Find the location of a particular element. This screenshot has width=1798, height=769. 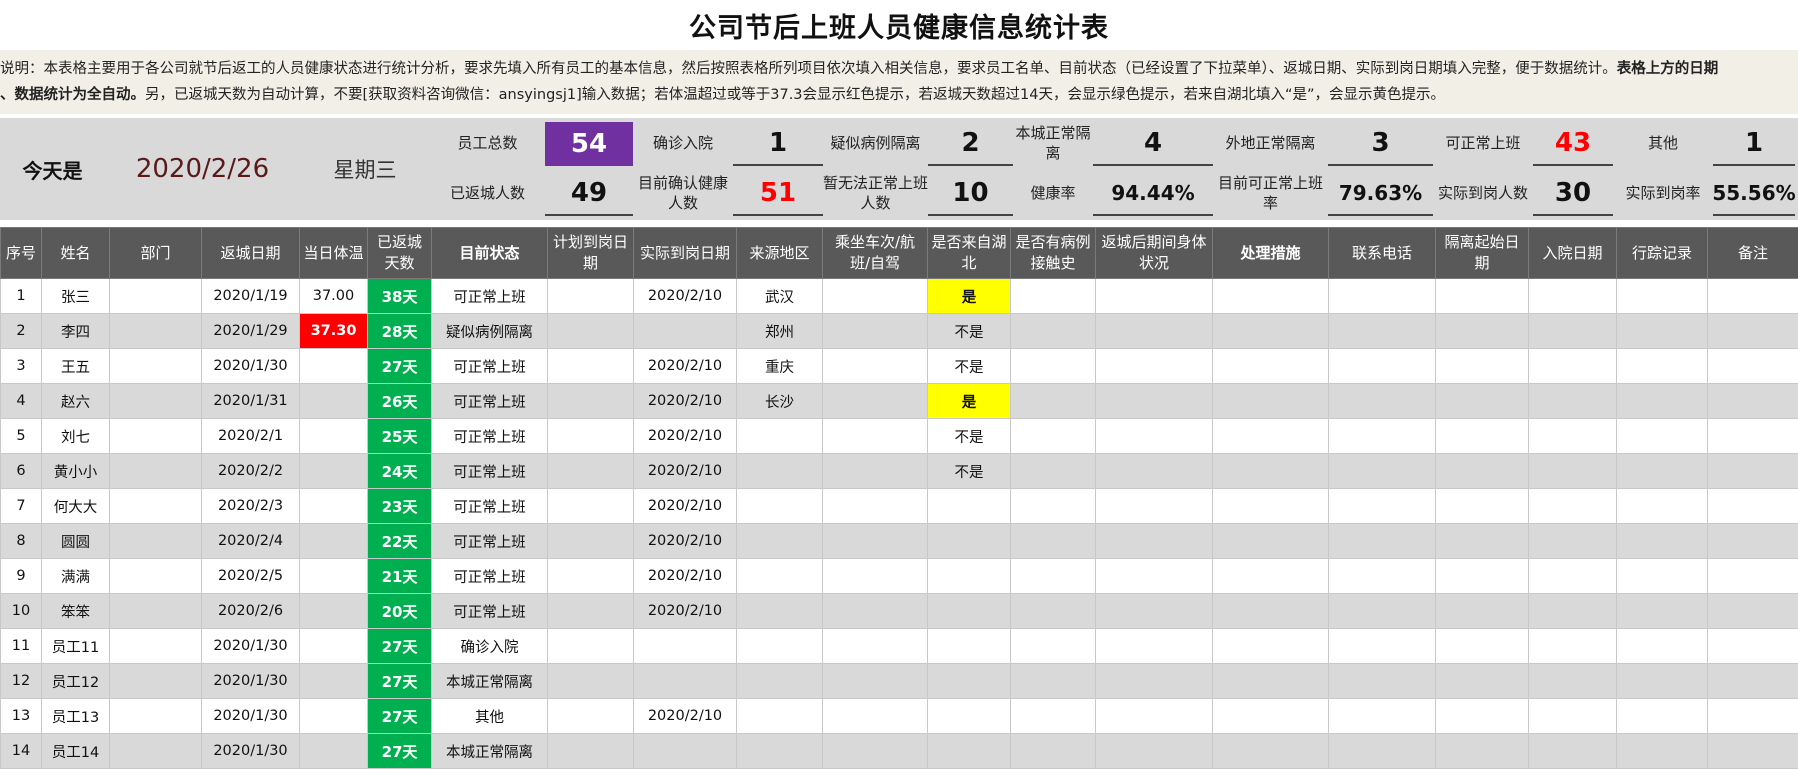

employee-name: 满满 is located at coordinates (76, 576).